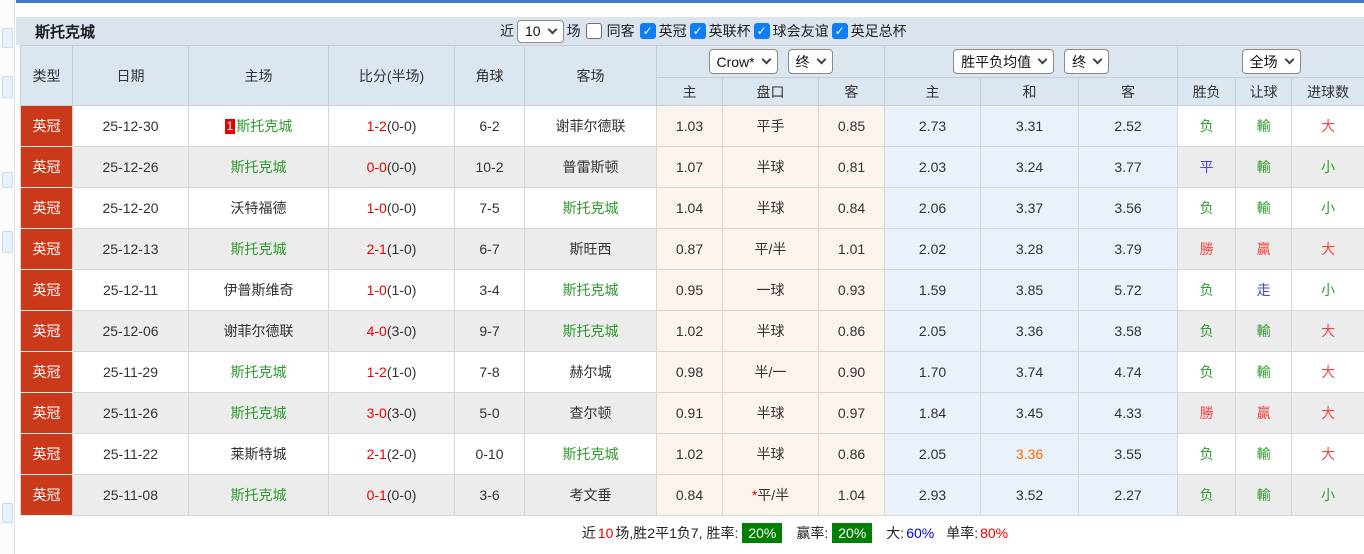  What do you see at coordinates (933, 413) in the screenshot?
I see `avg-home-cell: 1.84` at bounding box center [933, 413].